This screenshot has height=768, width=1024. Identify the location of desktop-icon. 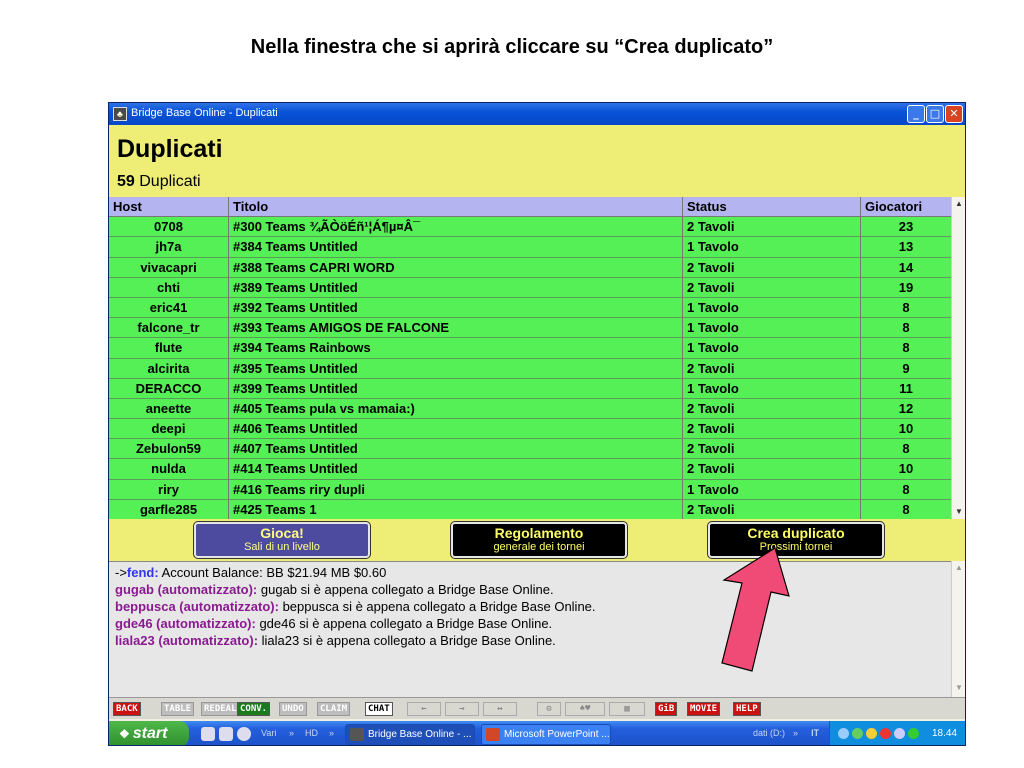
(208, 734).